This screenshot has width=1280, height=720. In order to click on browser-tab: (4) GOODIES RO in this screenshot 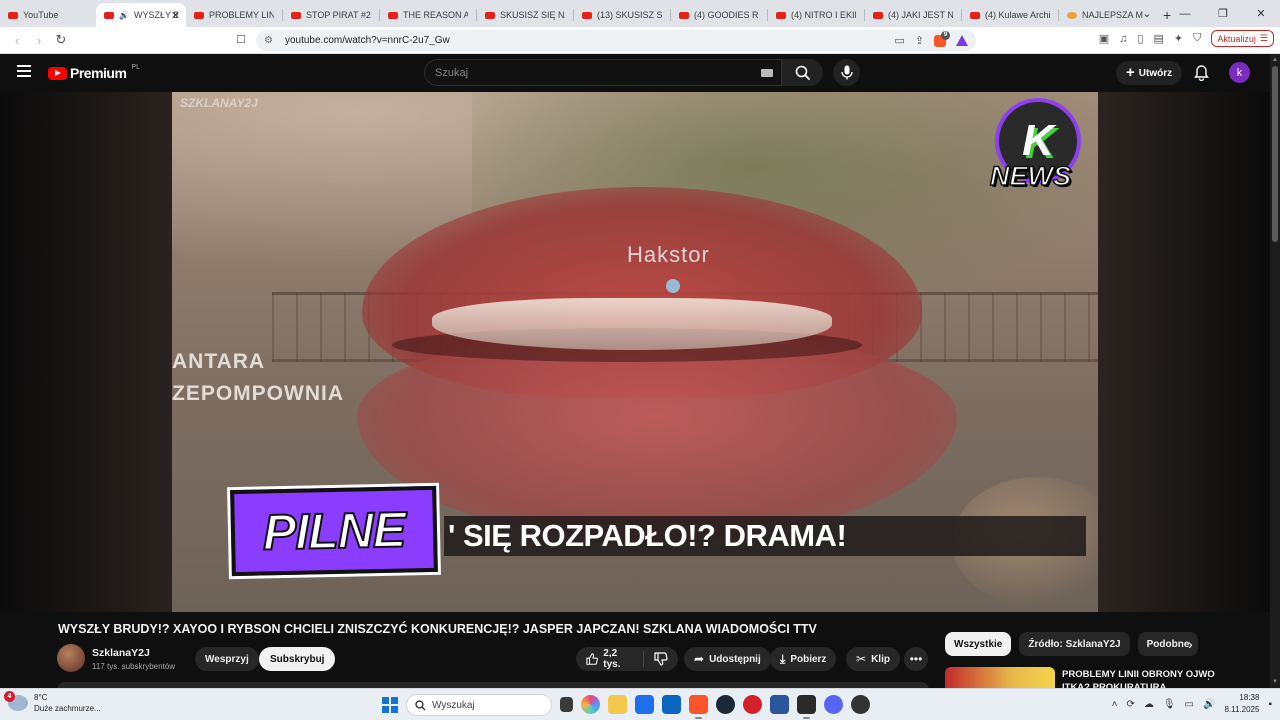, I will do `click(719, 15)`.